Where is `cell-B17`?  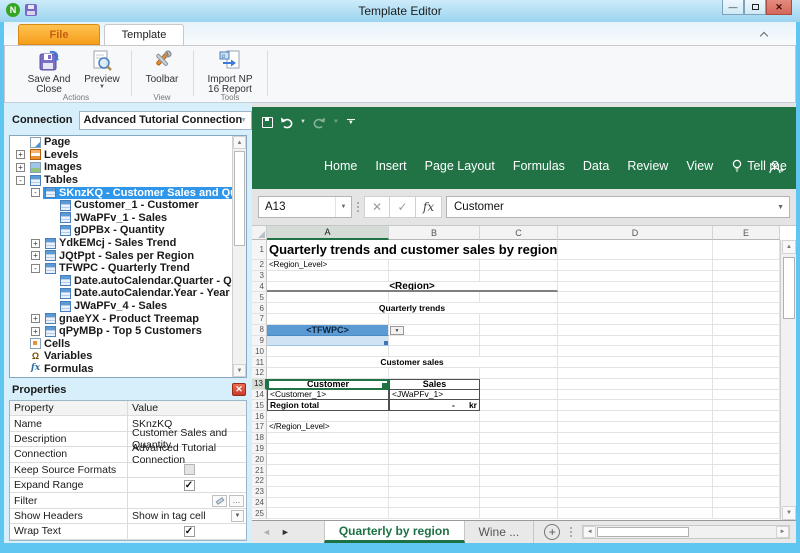 cell-B17 is located at coordinates (434, 427).